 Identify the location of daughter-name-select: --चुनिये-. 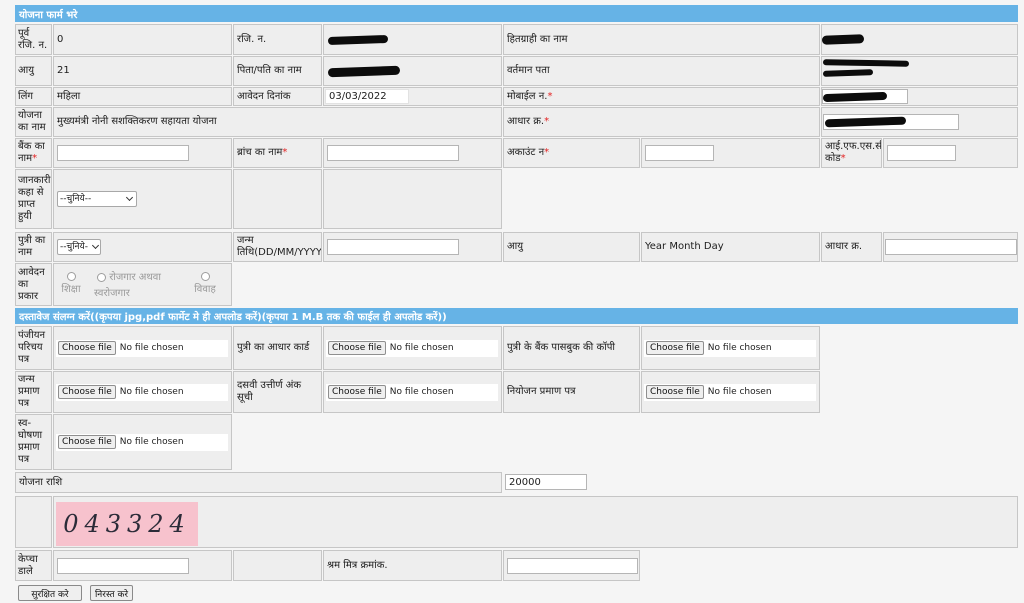
(79, 247).